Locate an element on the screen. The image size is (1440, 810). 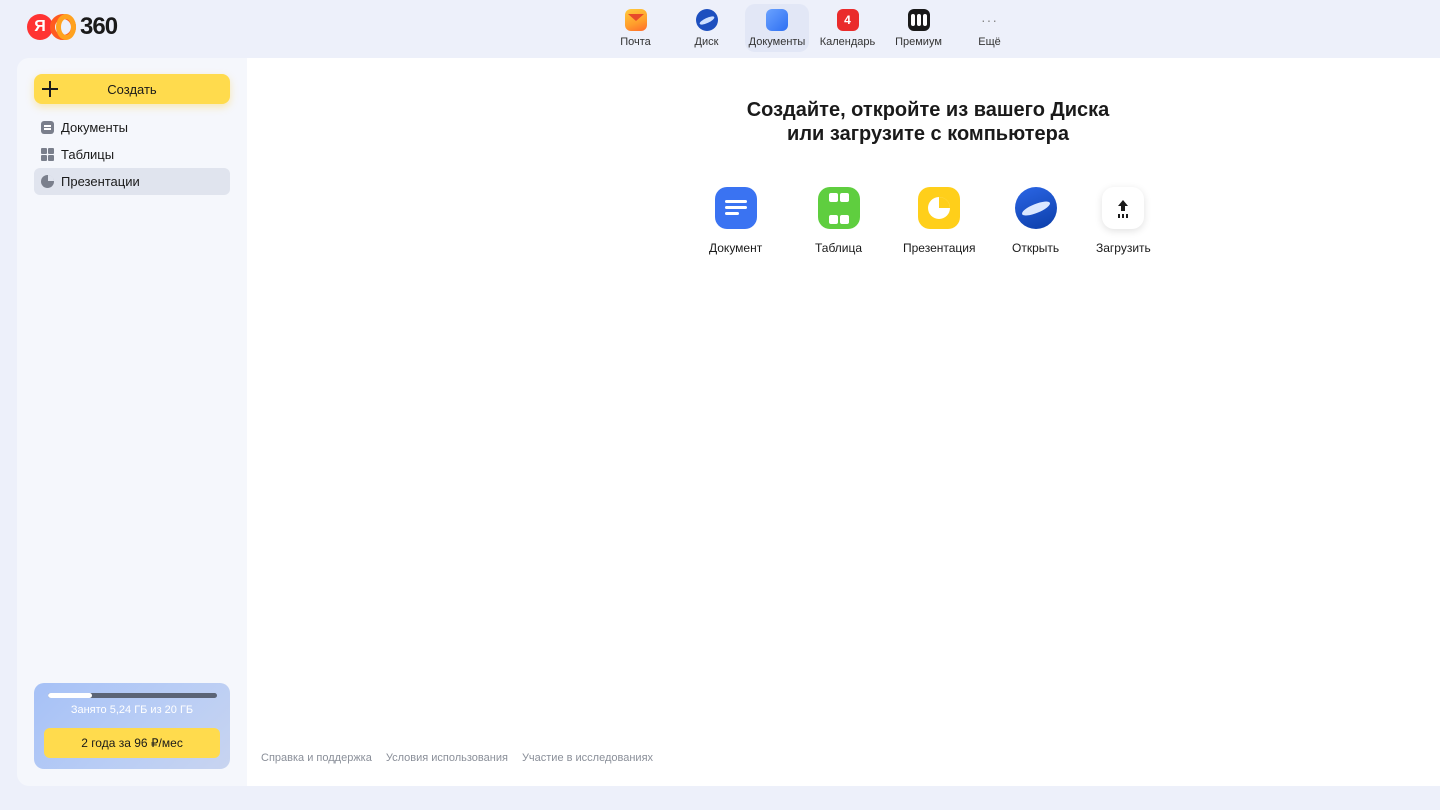
service-label: Почта is located at coordinates (635, 42).